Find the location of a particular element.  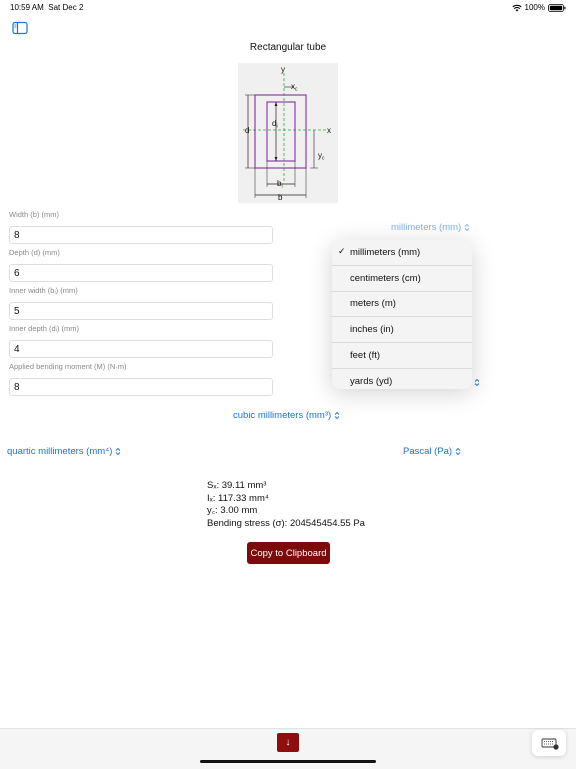

length-unit-label: millimeters (mm) is located at coordinates (426, 227).